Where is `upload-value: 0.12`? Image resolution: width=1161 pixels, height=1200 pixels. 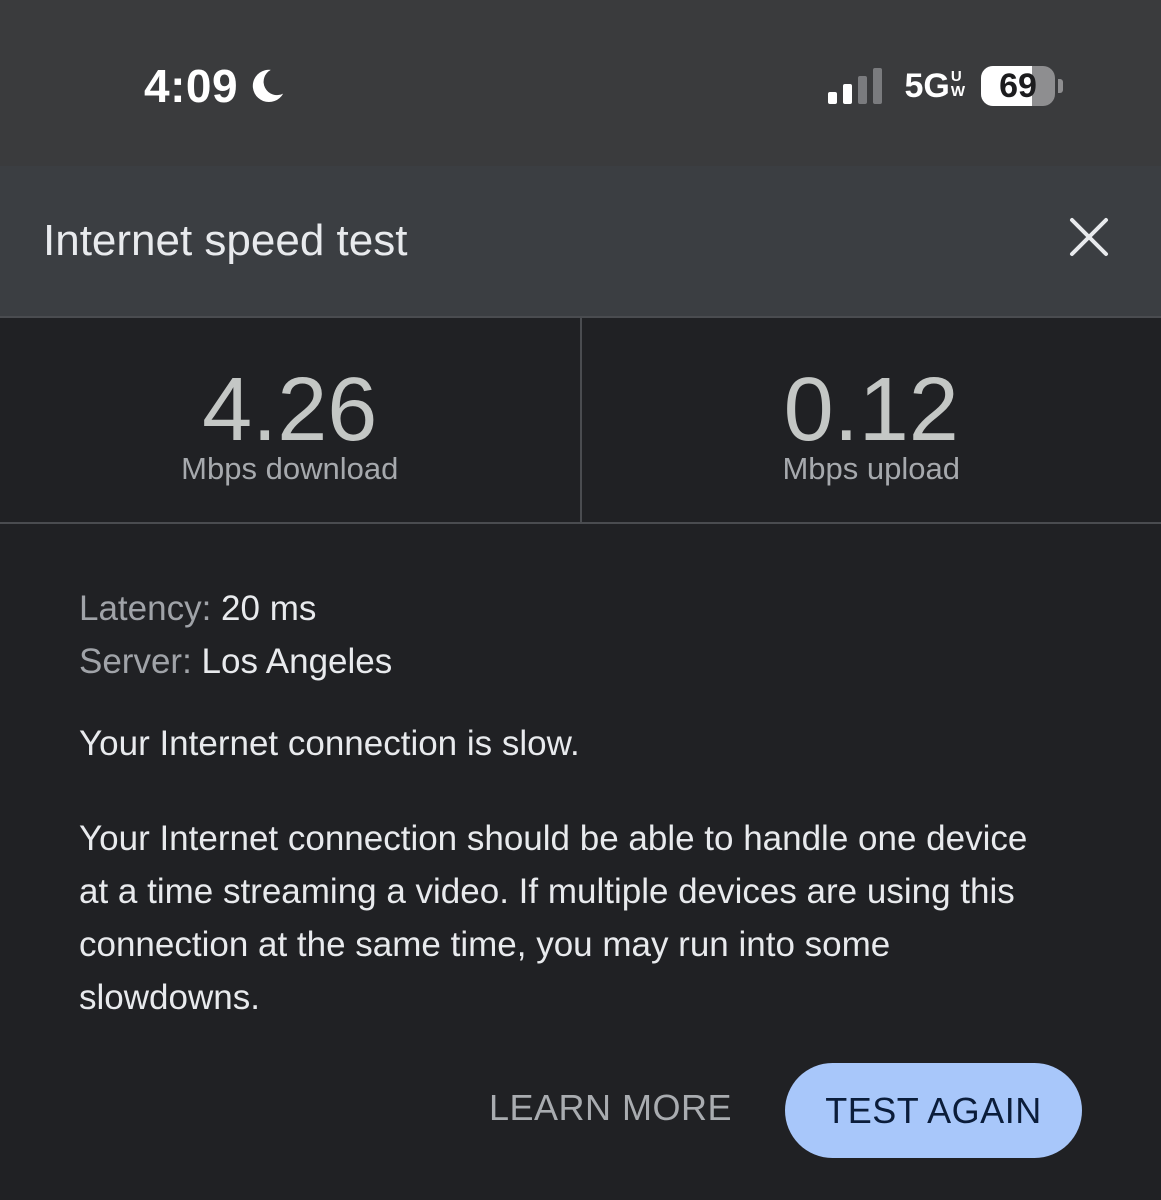
upload-value: 0.12 is located at coordinates (871, 410).